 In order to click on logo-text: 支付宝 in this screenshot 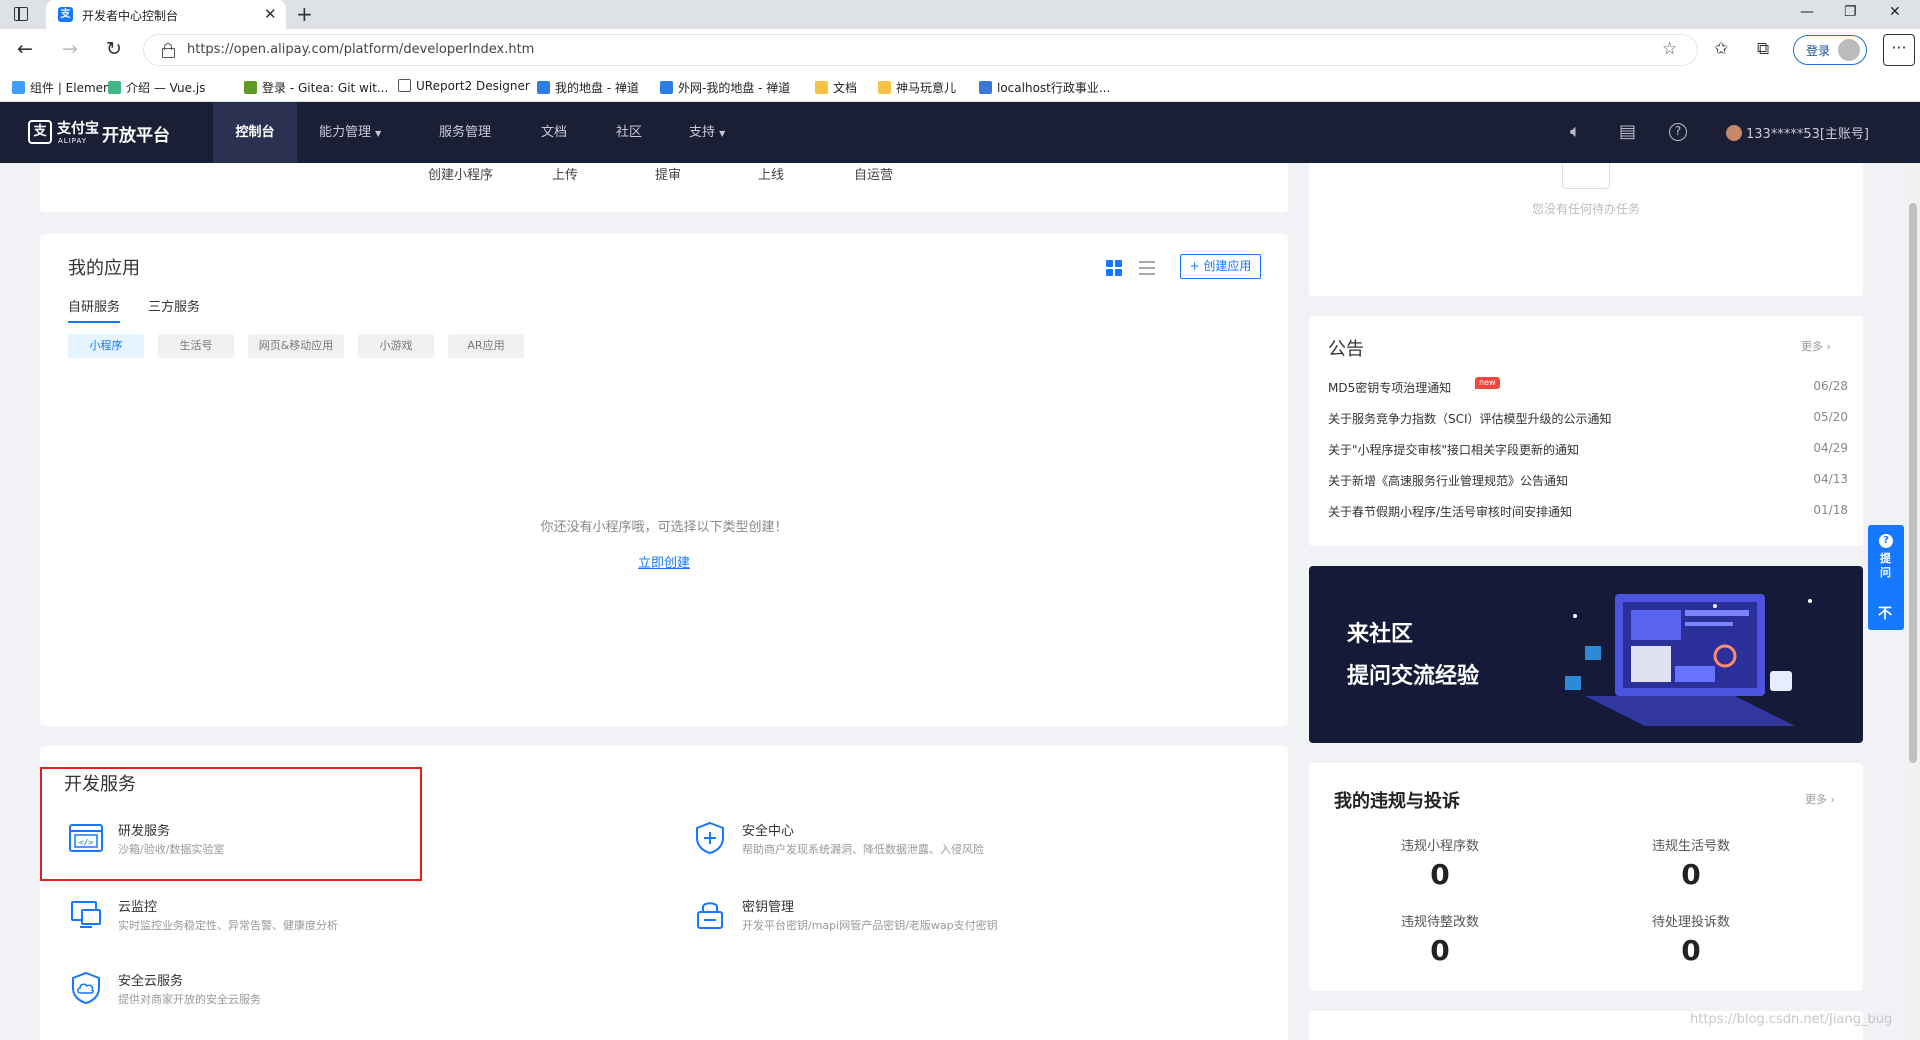, I will do `click(78, 128)`.